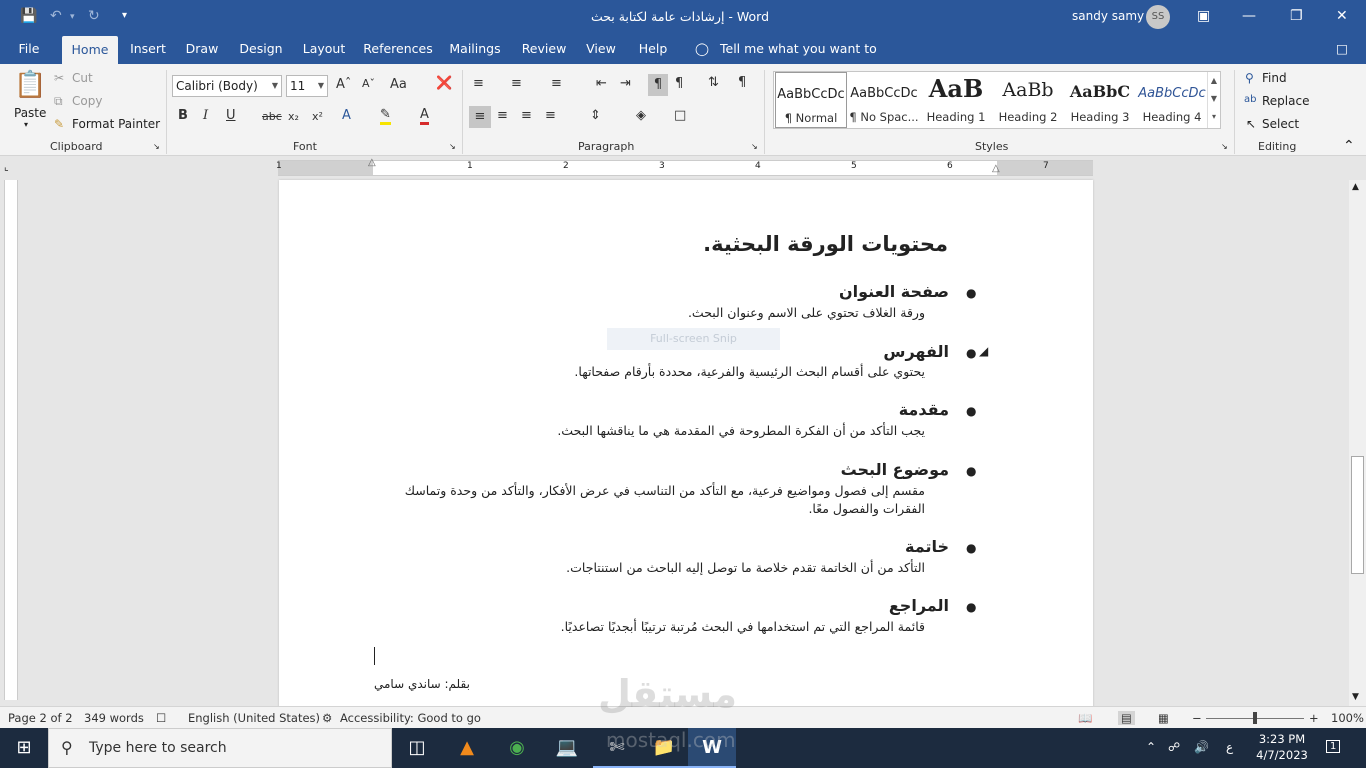 Image resolution: width=1366 pixels, height=768 pixels. I want to click on minimize-icon: —, so click(1249, 16).